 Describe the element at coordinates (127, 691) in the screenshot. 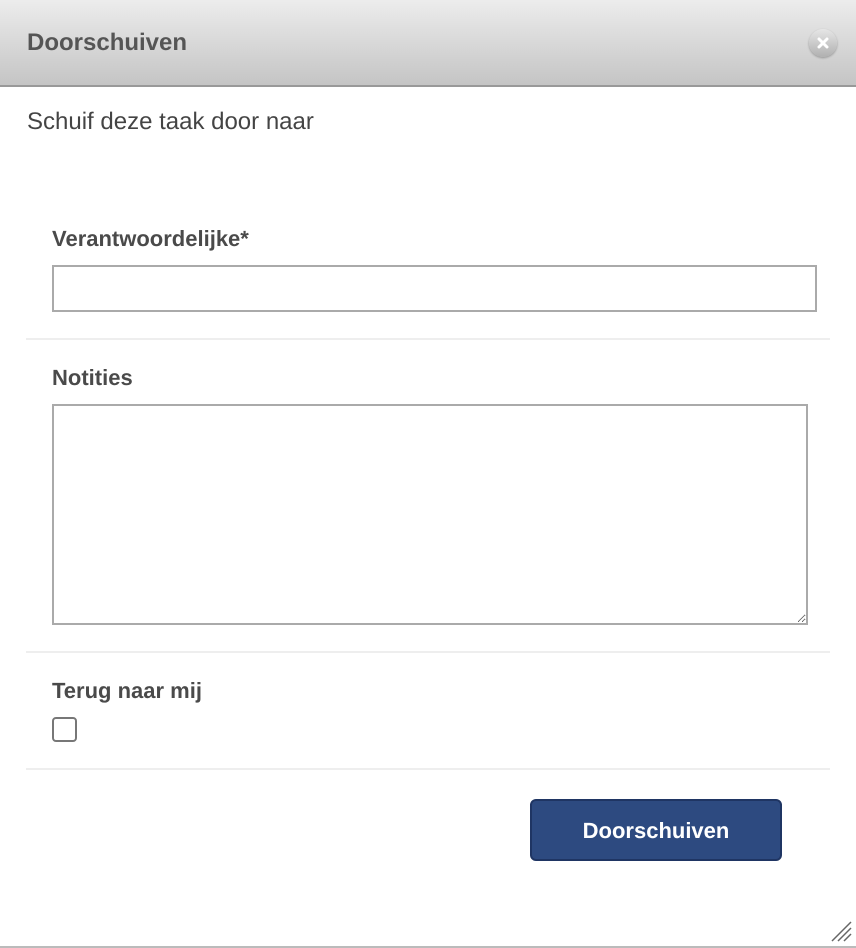

I see `field-label: Terug naar mij` at that location.